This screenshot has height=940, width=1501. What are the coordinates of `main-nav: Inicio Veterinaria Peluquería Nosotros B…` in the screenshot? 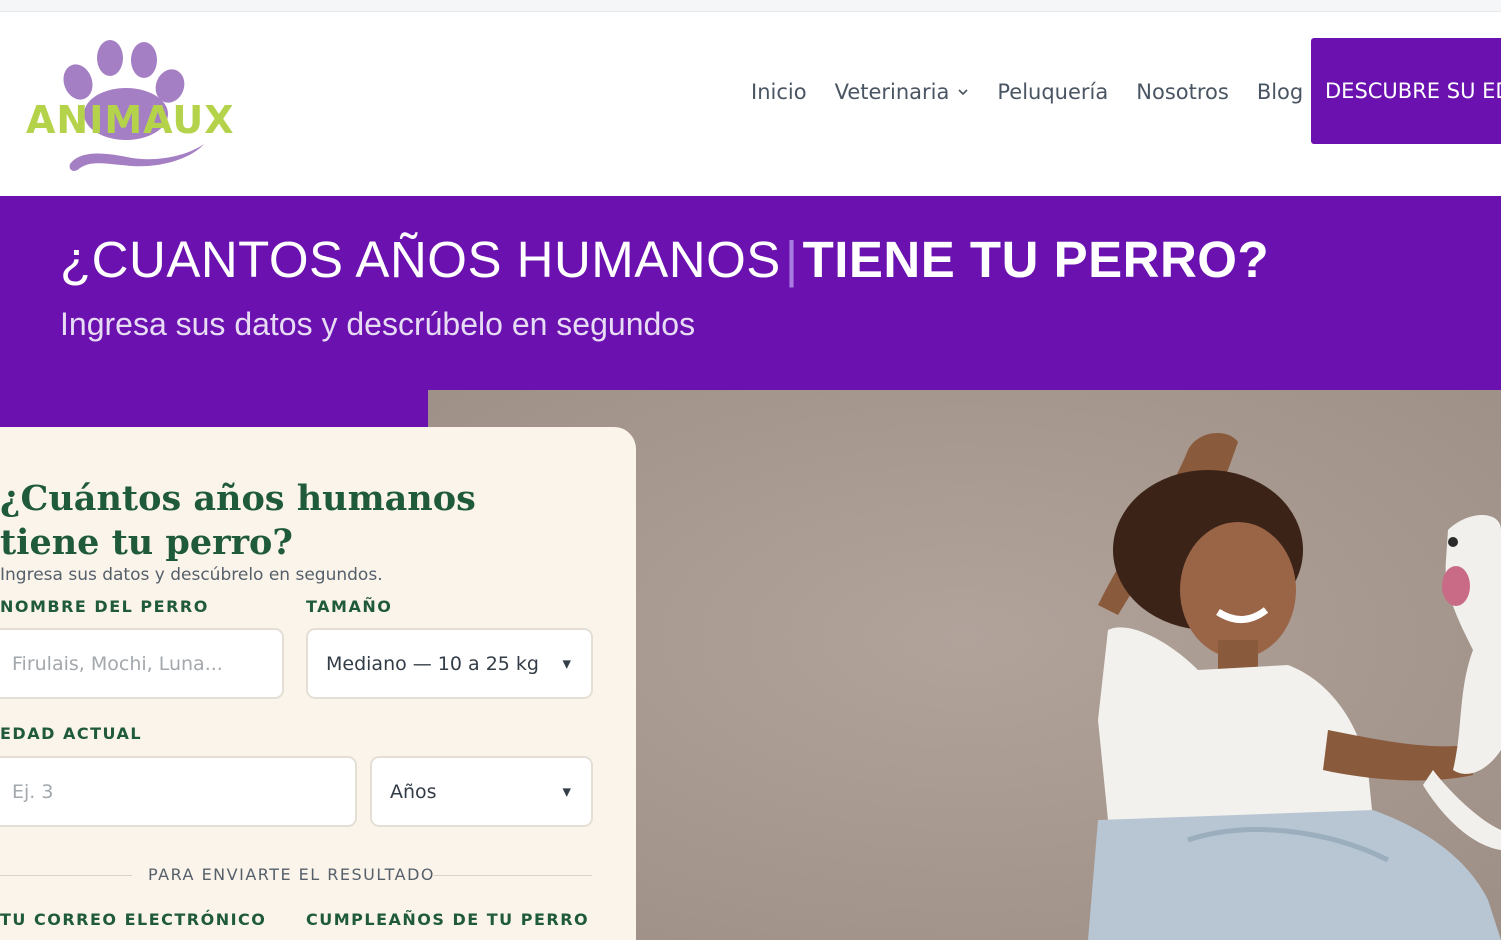 It's located at (1041, 92).